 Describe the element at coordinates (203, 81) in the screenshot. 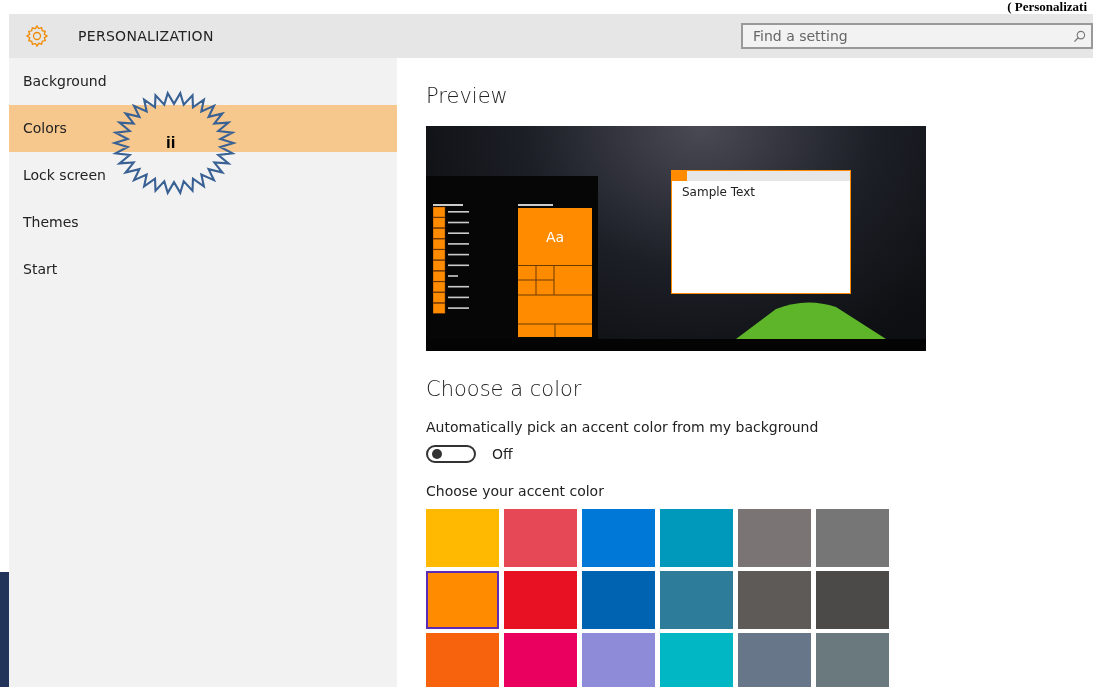

I see `sidebar-item: Background` at that location.